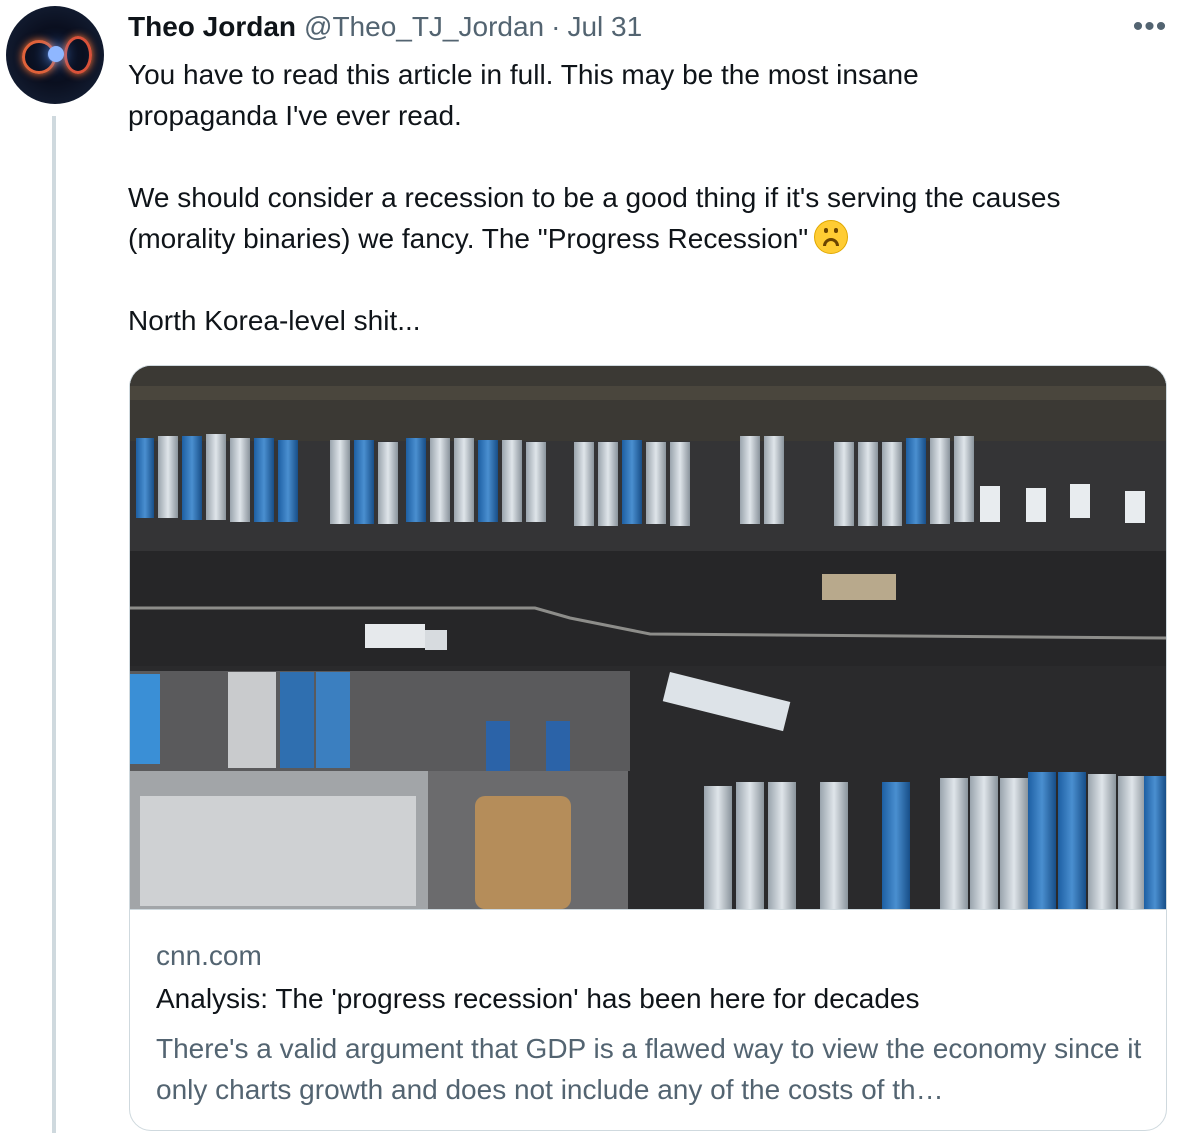 The height and width of the screenshot is (1133, 1200). I want to click on thread-line, so click(54, 624).